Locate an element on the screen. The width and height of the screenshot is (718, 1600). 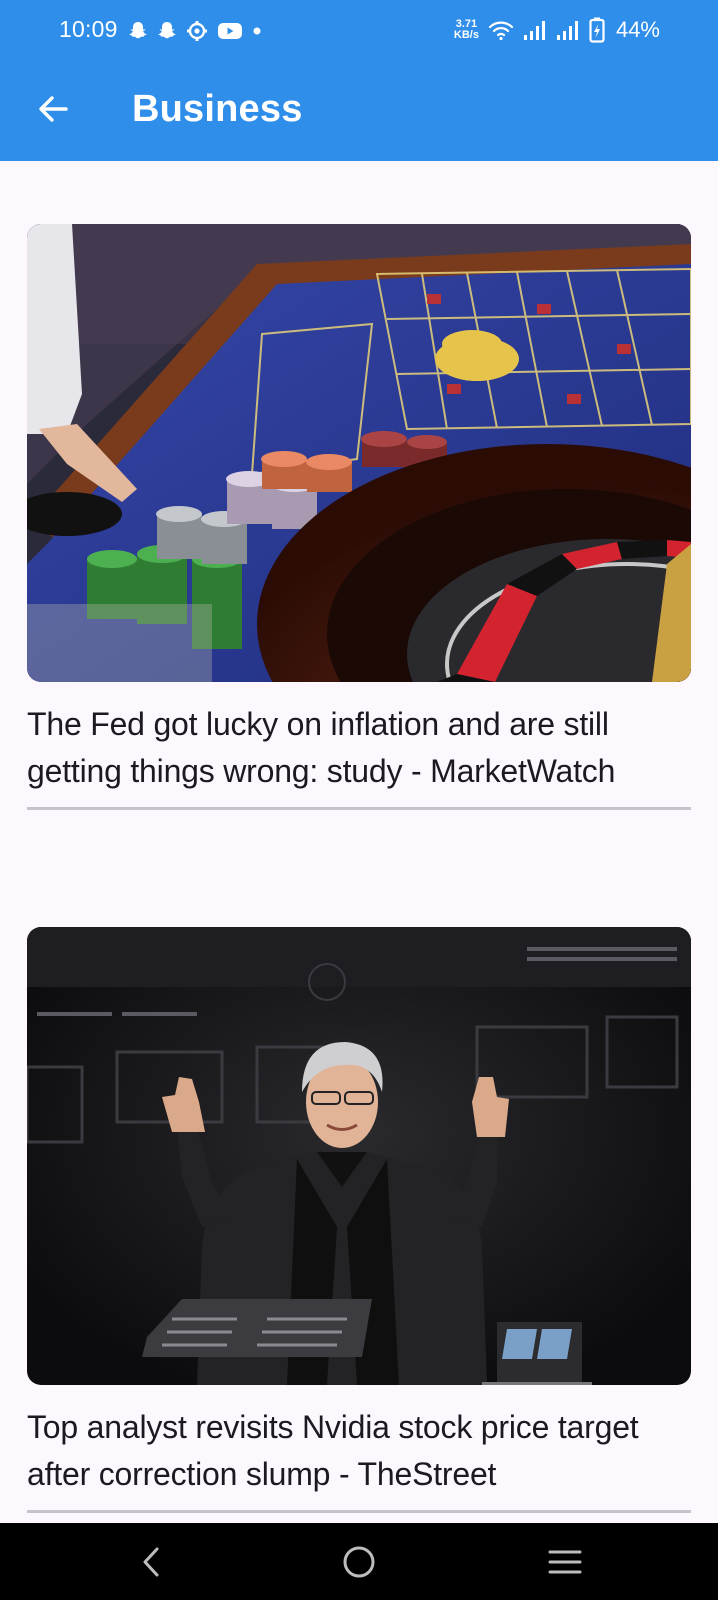
nav-recents-button is located at coordinates (565, 1562).